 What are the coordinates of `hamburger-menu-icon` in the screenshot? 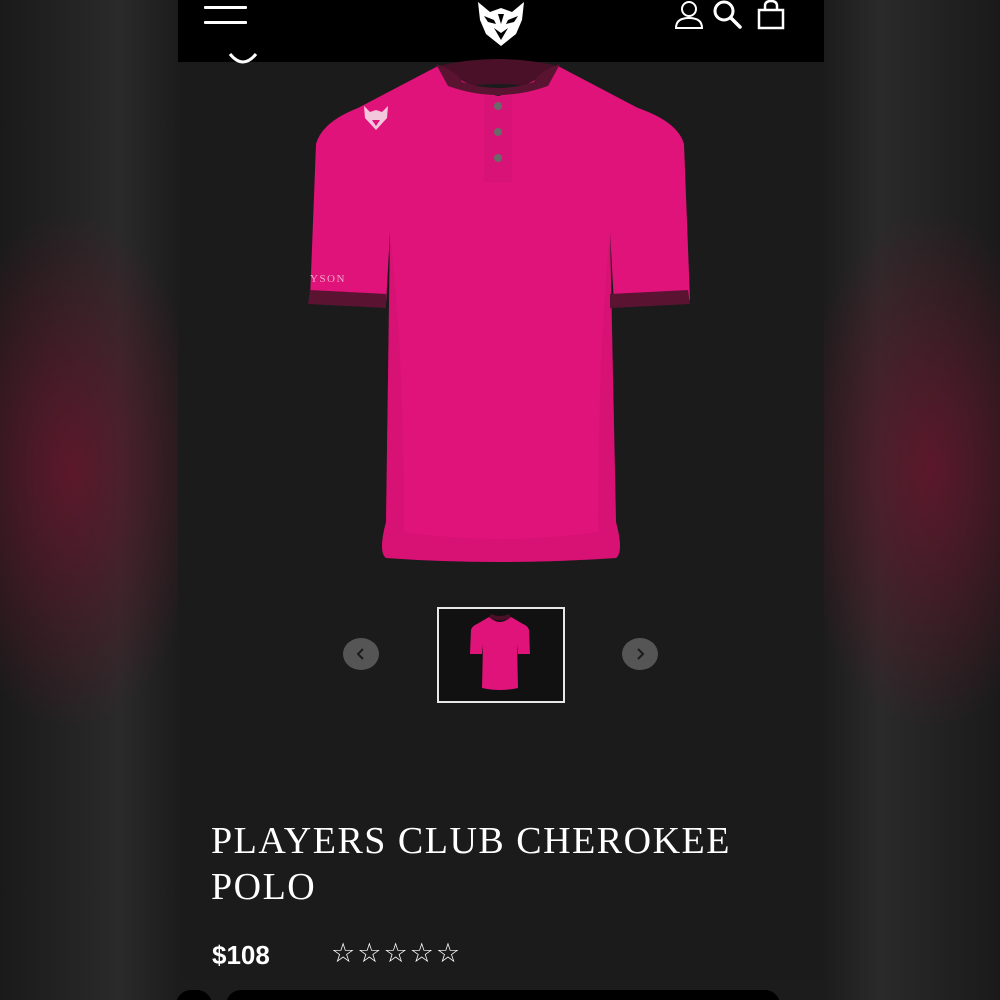 It's located at (226, 16).